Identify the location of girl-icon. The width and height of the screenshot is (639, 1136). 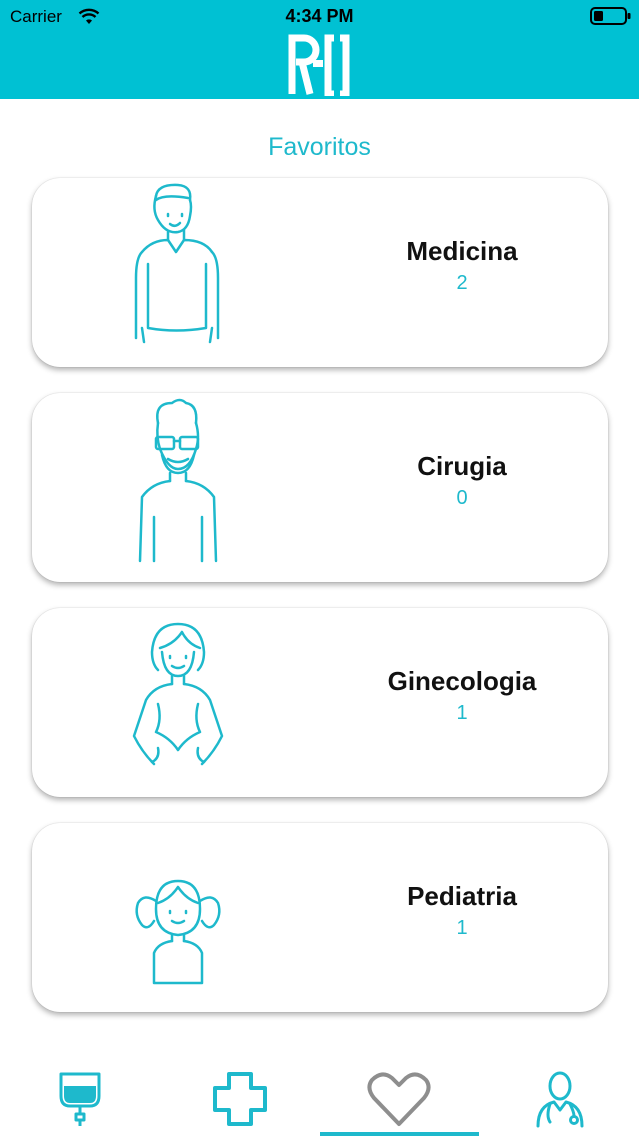
(178, 932).